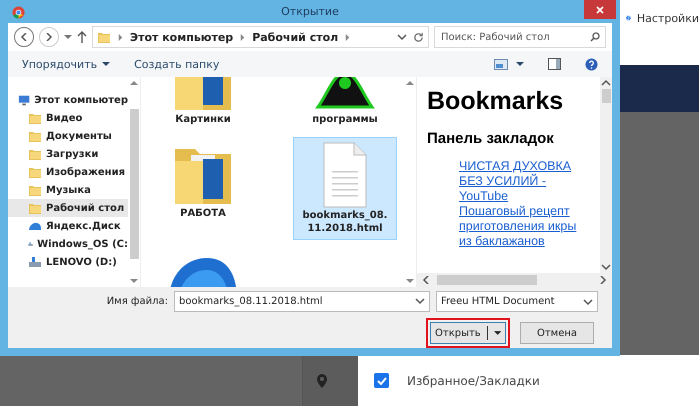 This screenshot has width=699, height=406. I want to click on computer-icon, so click(24, 100).